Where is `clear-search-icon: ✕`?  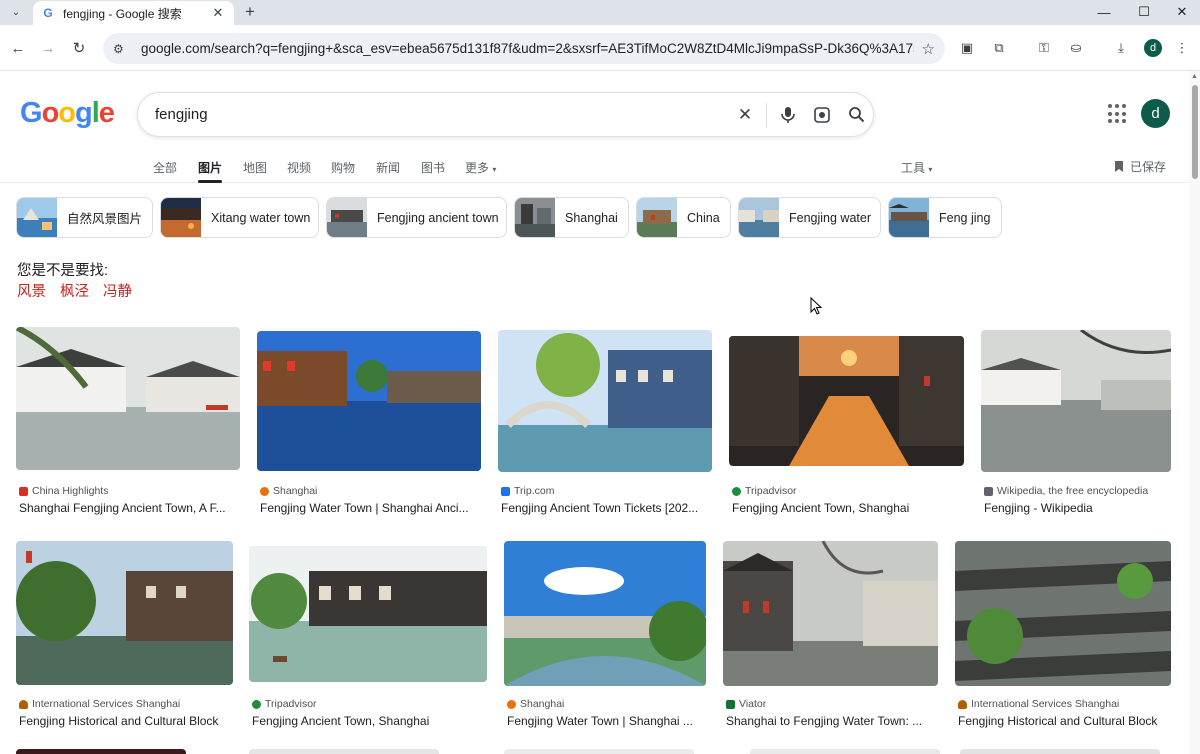 clear-search-icon: ✕ is located at coordinates (745, 115).